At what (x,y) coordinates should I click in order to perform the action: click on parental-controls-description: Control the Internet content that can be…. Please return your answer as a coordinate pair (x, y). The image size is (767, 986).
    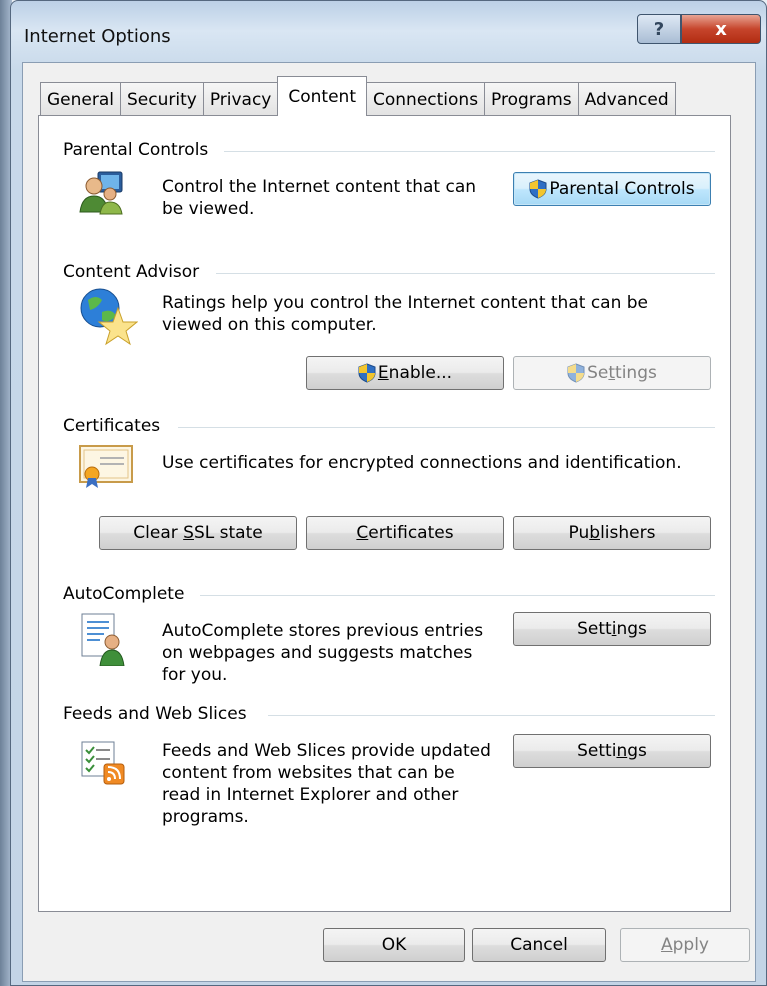
    Looking at the image, I should click on (319, 198).